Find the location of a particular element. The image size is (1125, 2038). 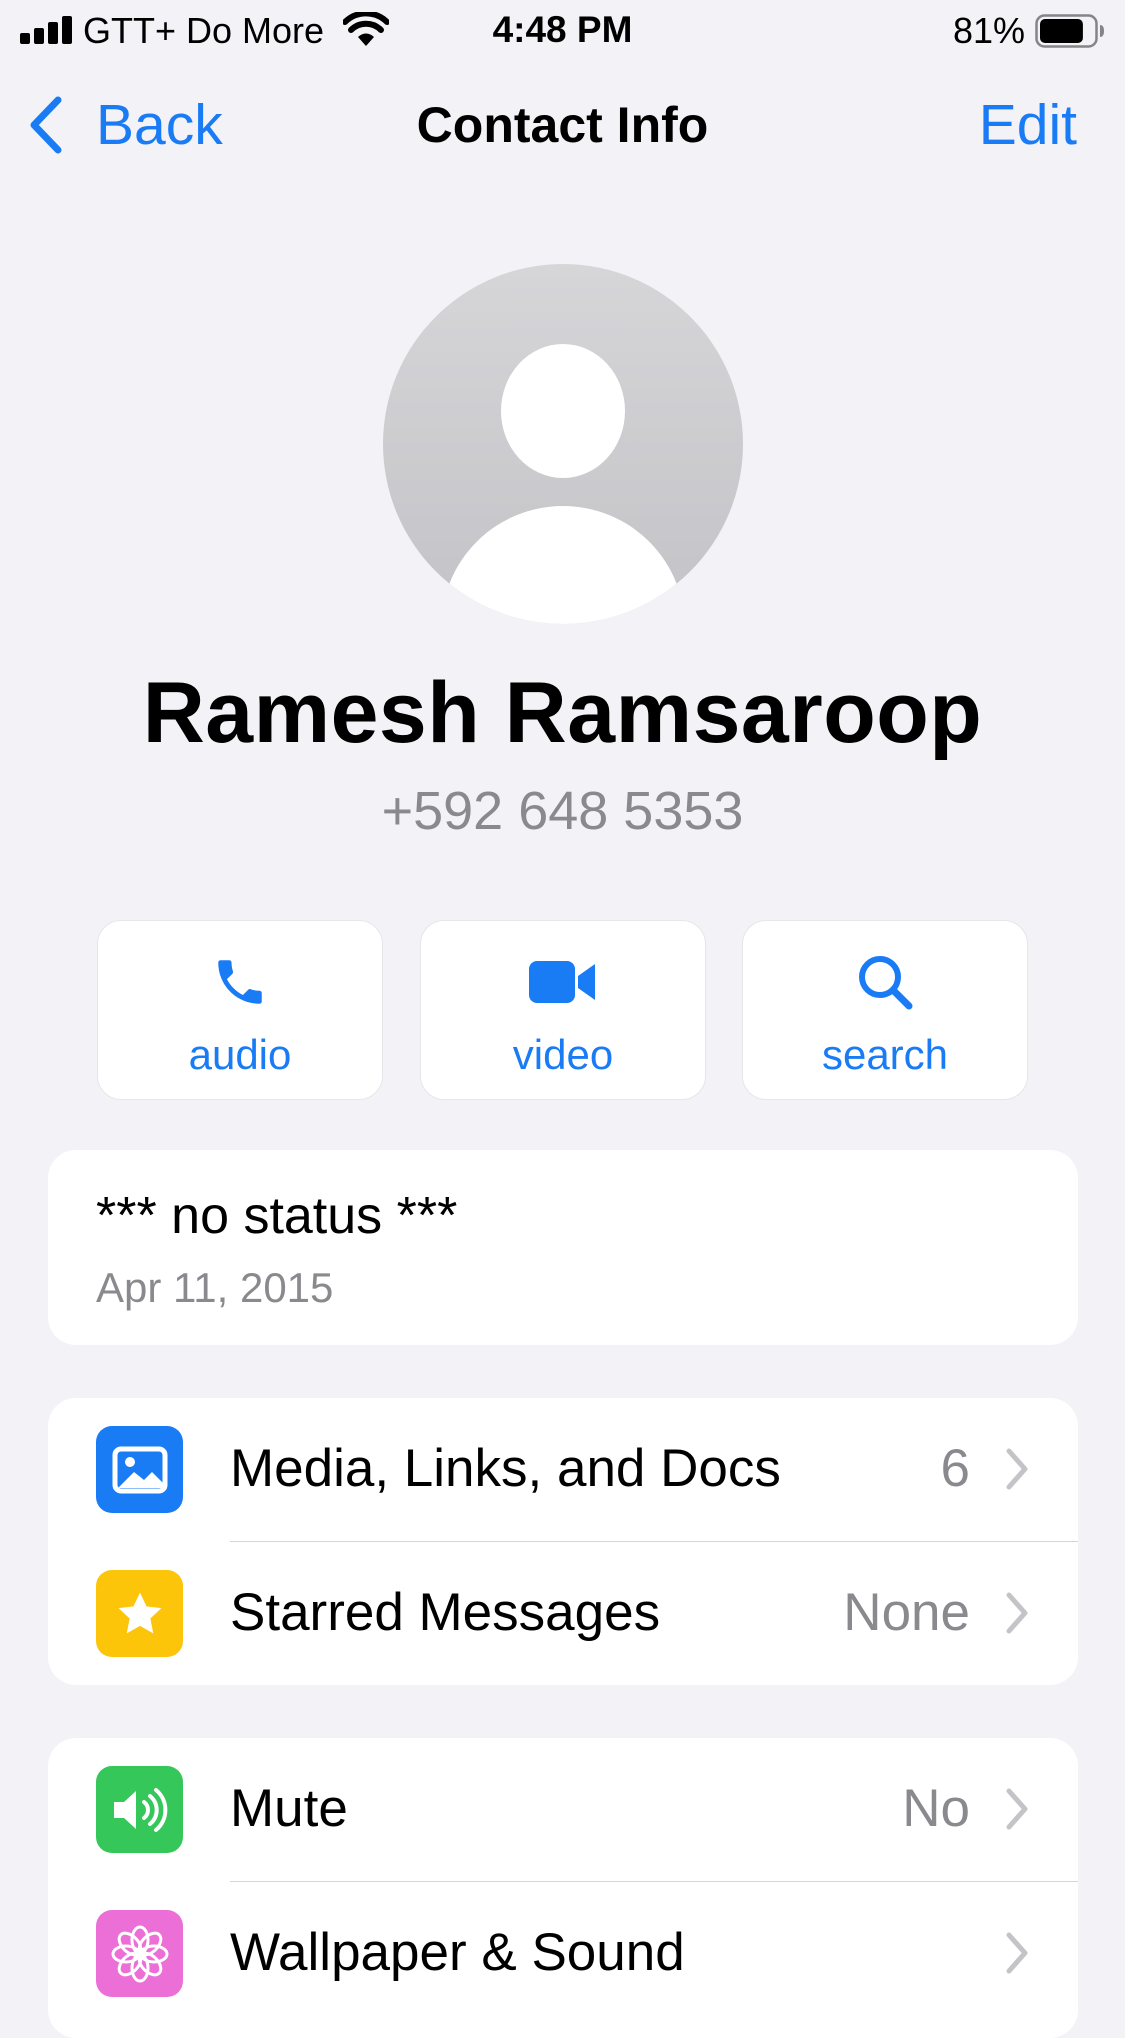

contact-phone: +592 648 5353 is located at coordinates (562, 811).